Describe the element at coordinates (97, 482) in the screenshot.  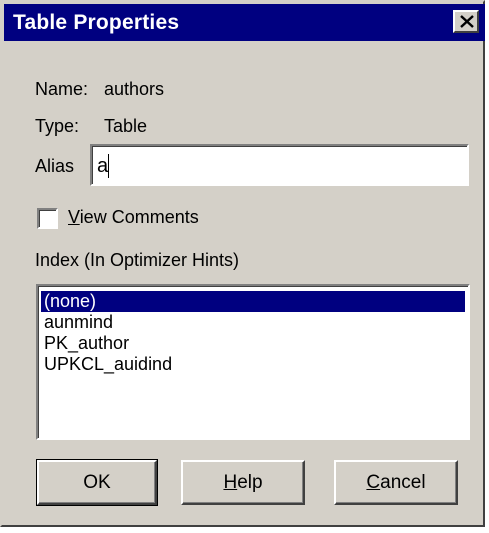
I see `ok-button: OK` at that location.